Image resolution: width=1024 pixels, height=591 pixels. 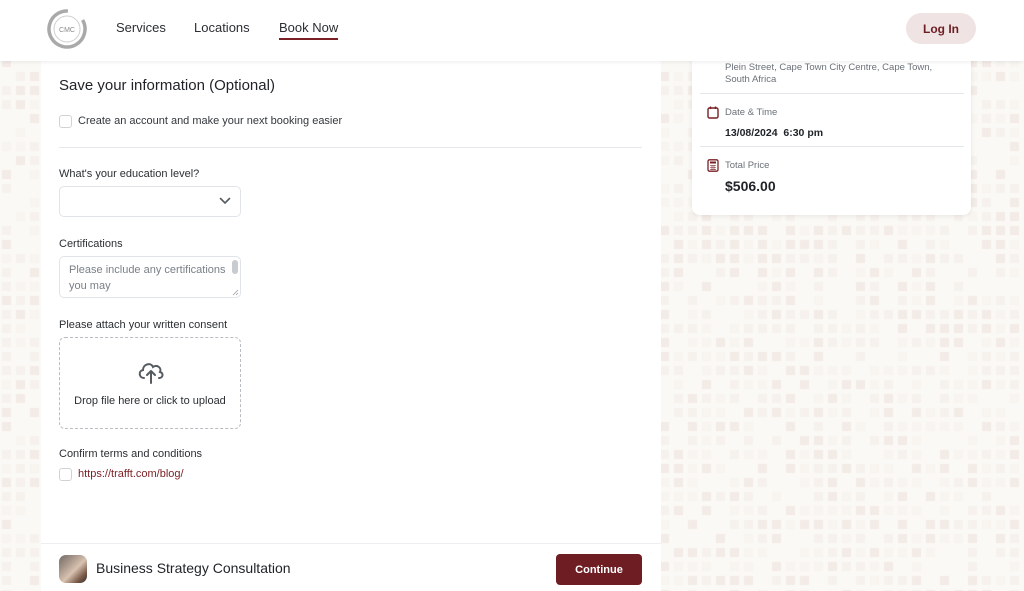 What do you see at coordinates (747, 165) in the screenshot?
I see `total-price-label: Total Price` at bounding box center [747, 165].